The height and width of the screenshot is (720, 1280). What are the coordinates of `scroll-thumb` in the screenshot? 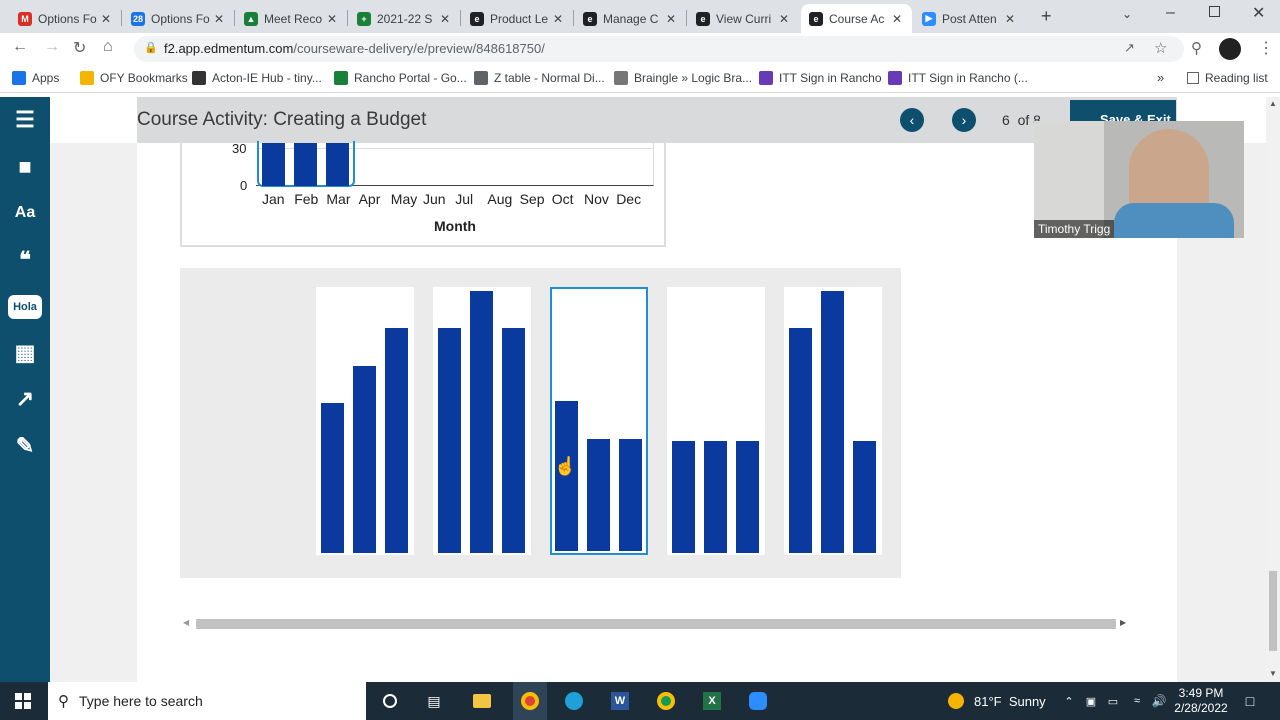 It's located at (656, 624).